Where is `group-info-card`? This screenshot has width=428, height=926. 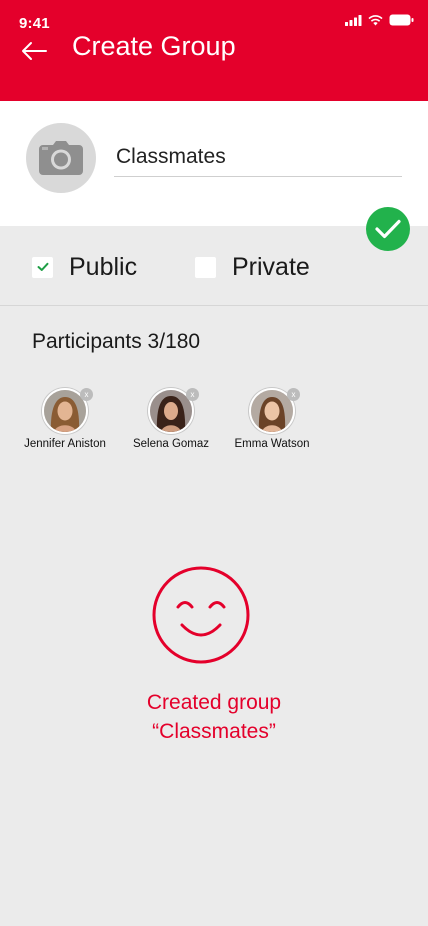
group-info-card is located at coordinates (214, 163).